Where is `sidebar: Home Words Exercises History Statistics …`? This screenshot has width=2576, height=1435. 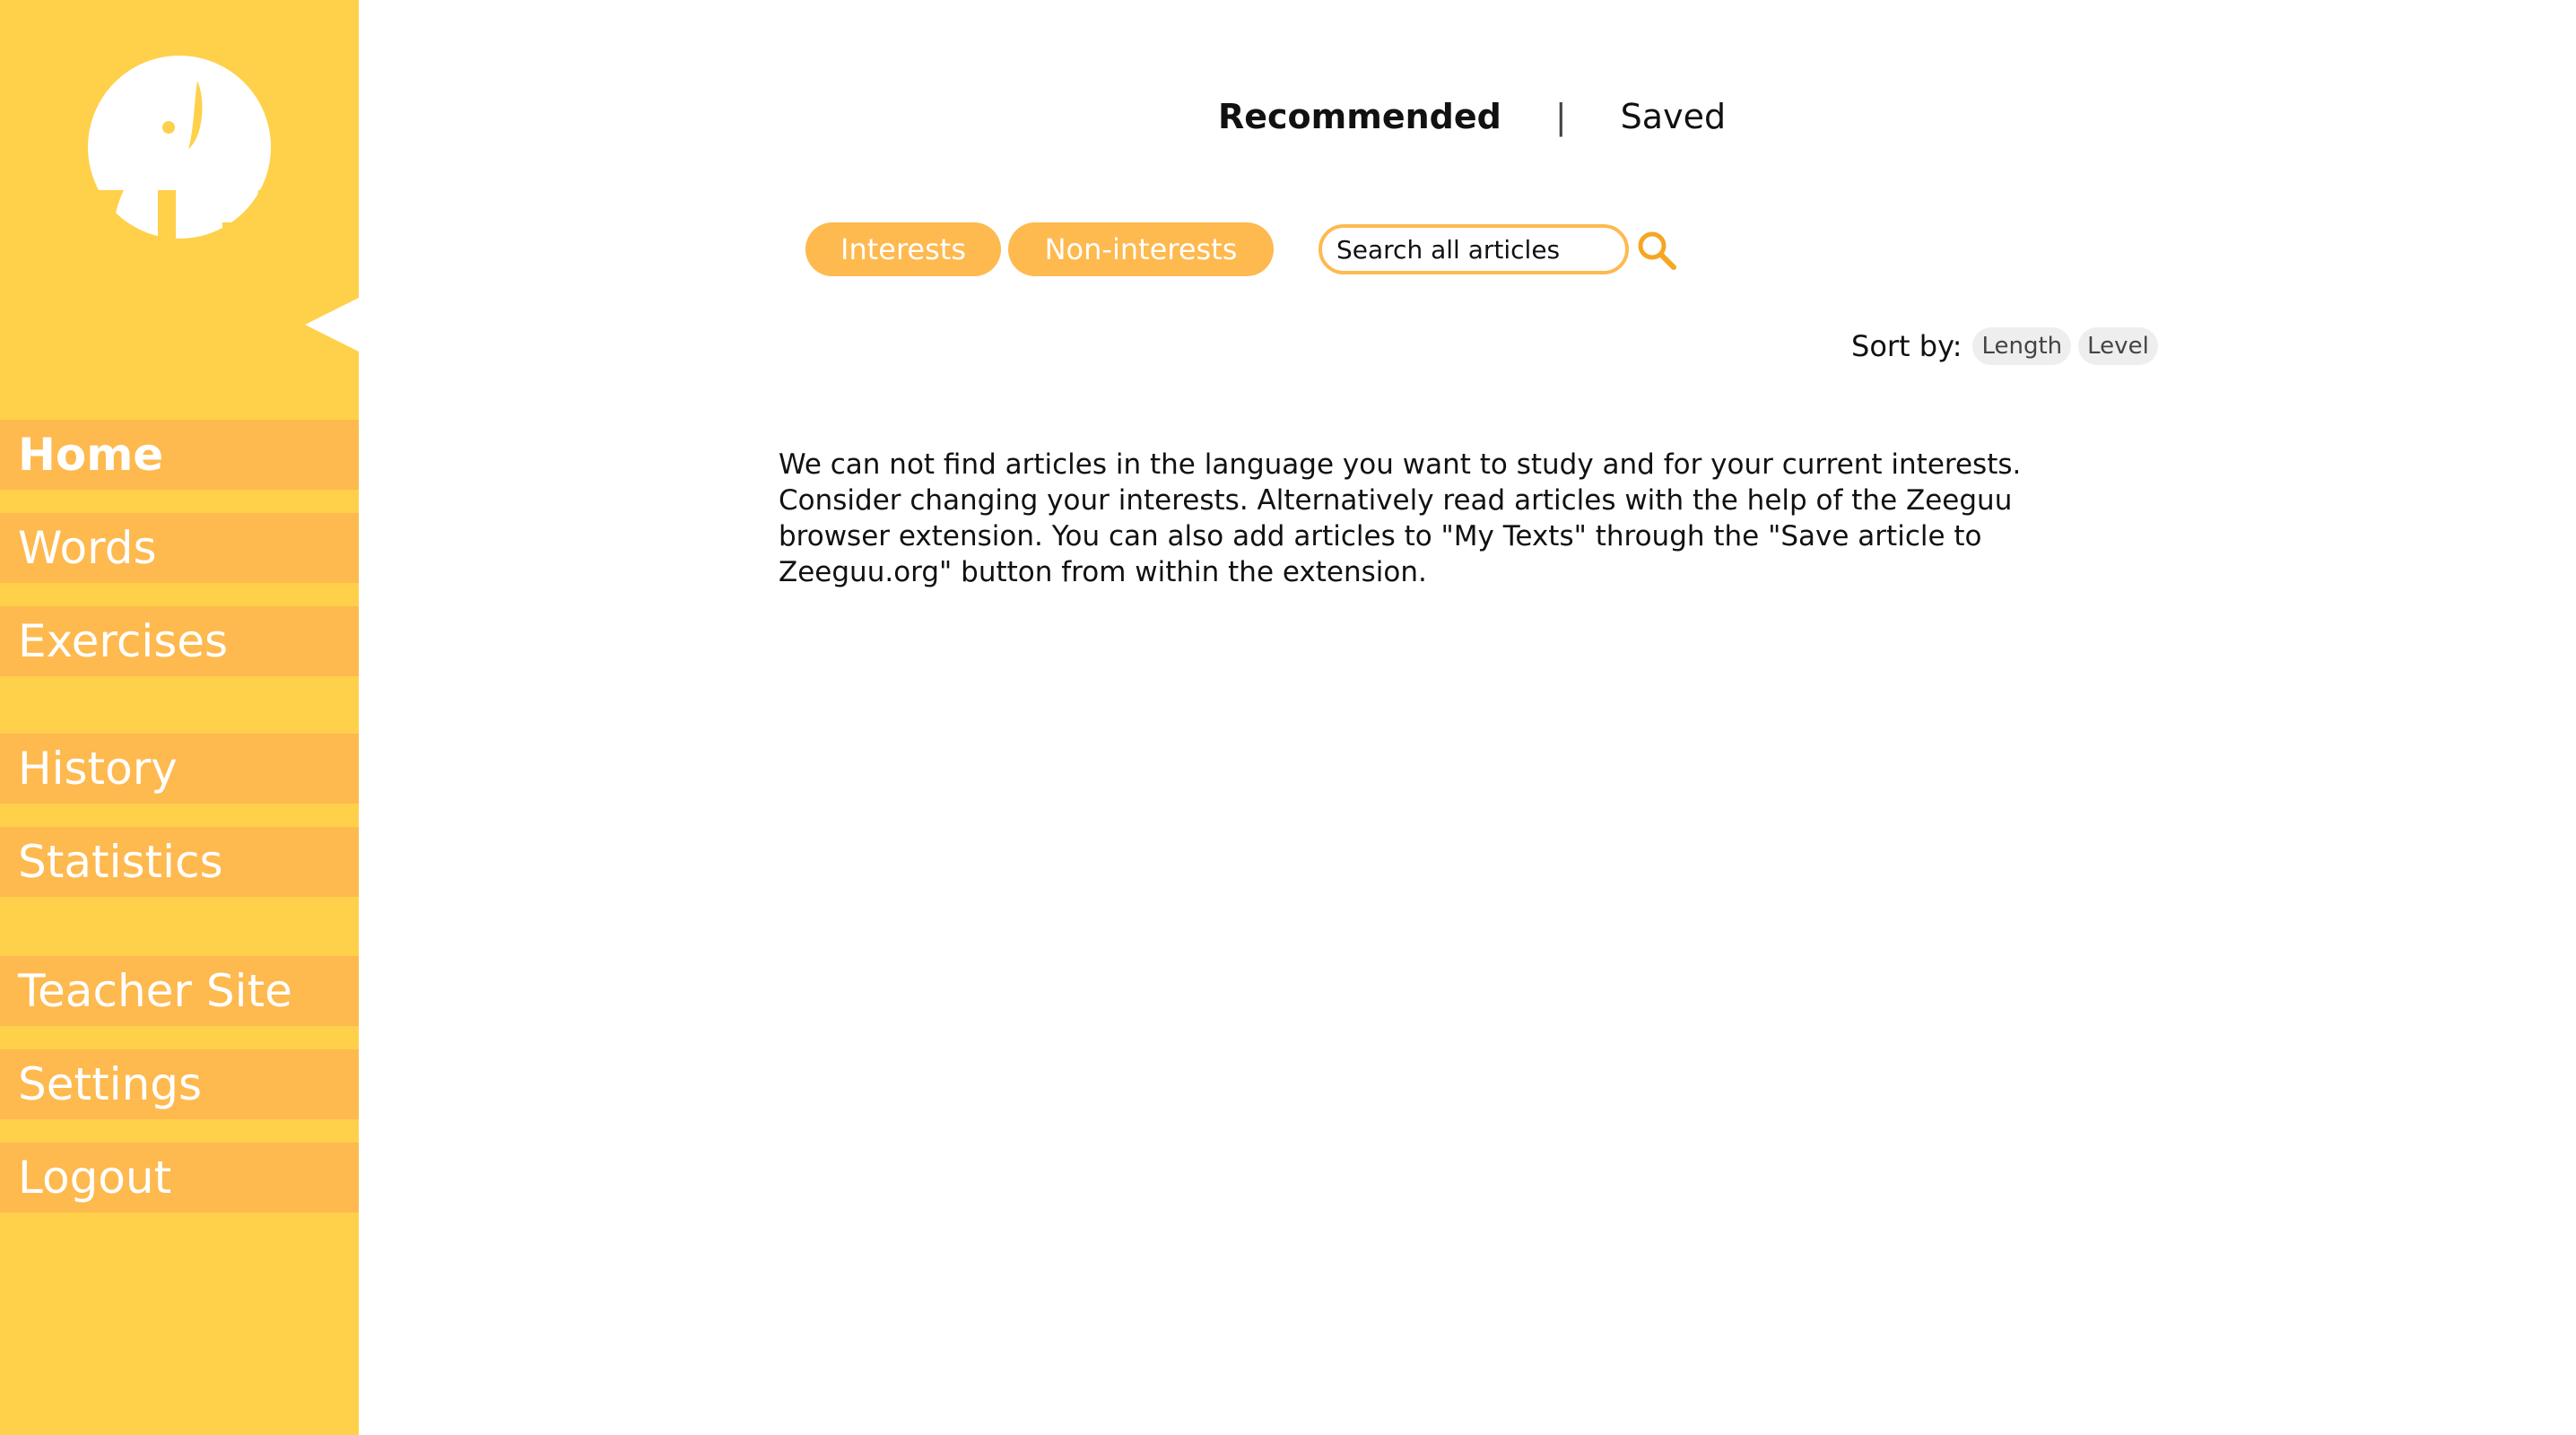
sidebar: Home Words Exercises History Statistics … is located at coordinates (179, 717).